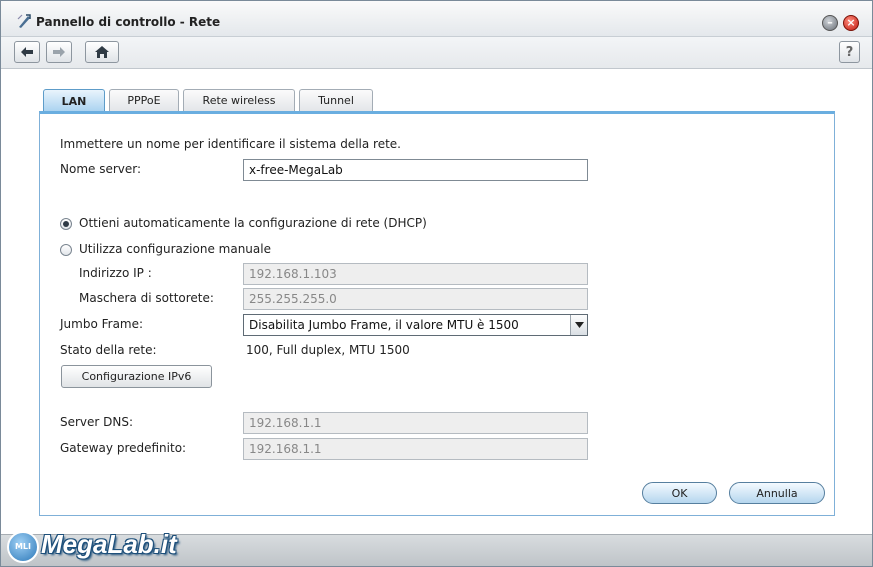 The image size is (873, 567). I want to click on forward-button, so click(59, 52).